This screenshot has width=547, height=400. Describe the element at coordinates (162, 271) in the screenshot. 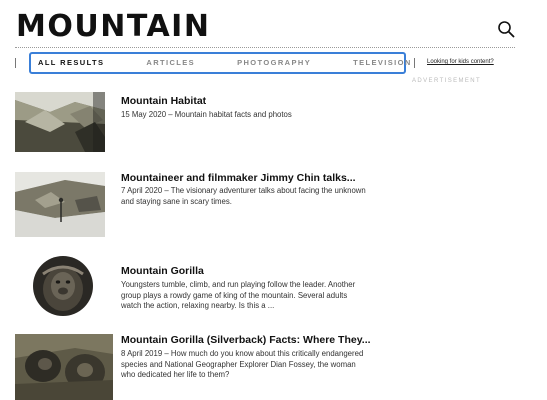

I see `result-title: Mountain Gorilla` at that location.